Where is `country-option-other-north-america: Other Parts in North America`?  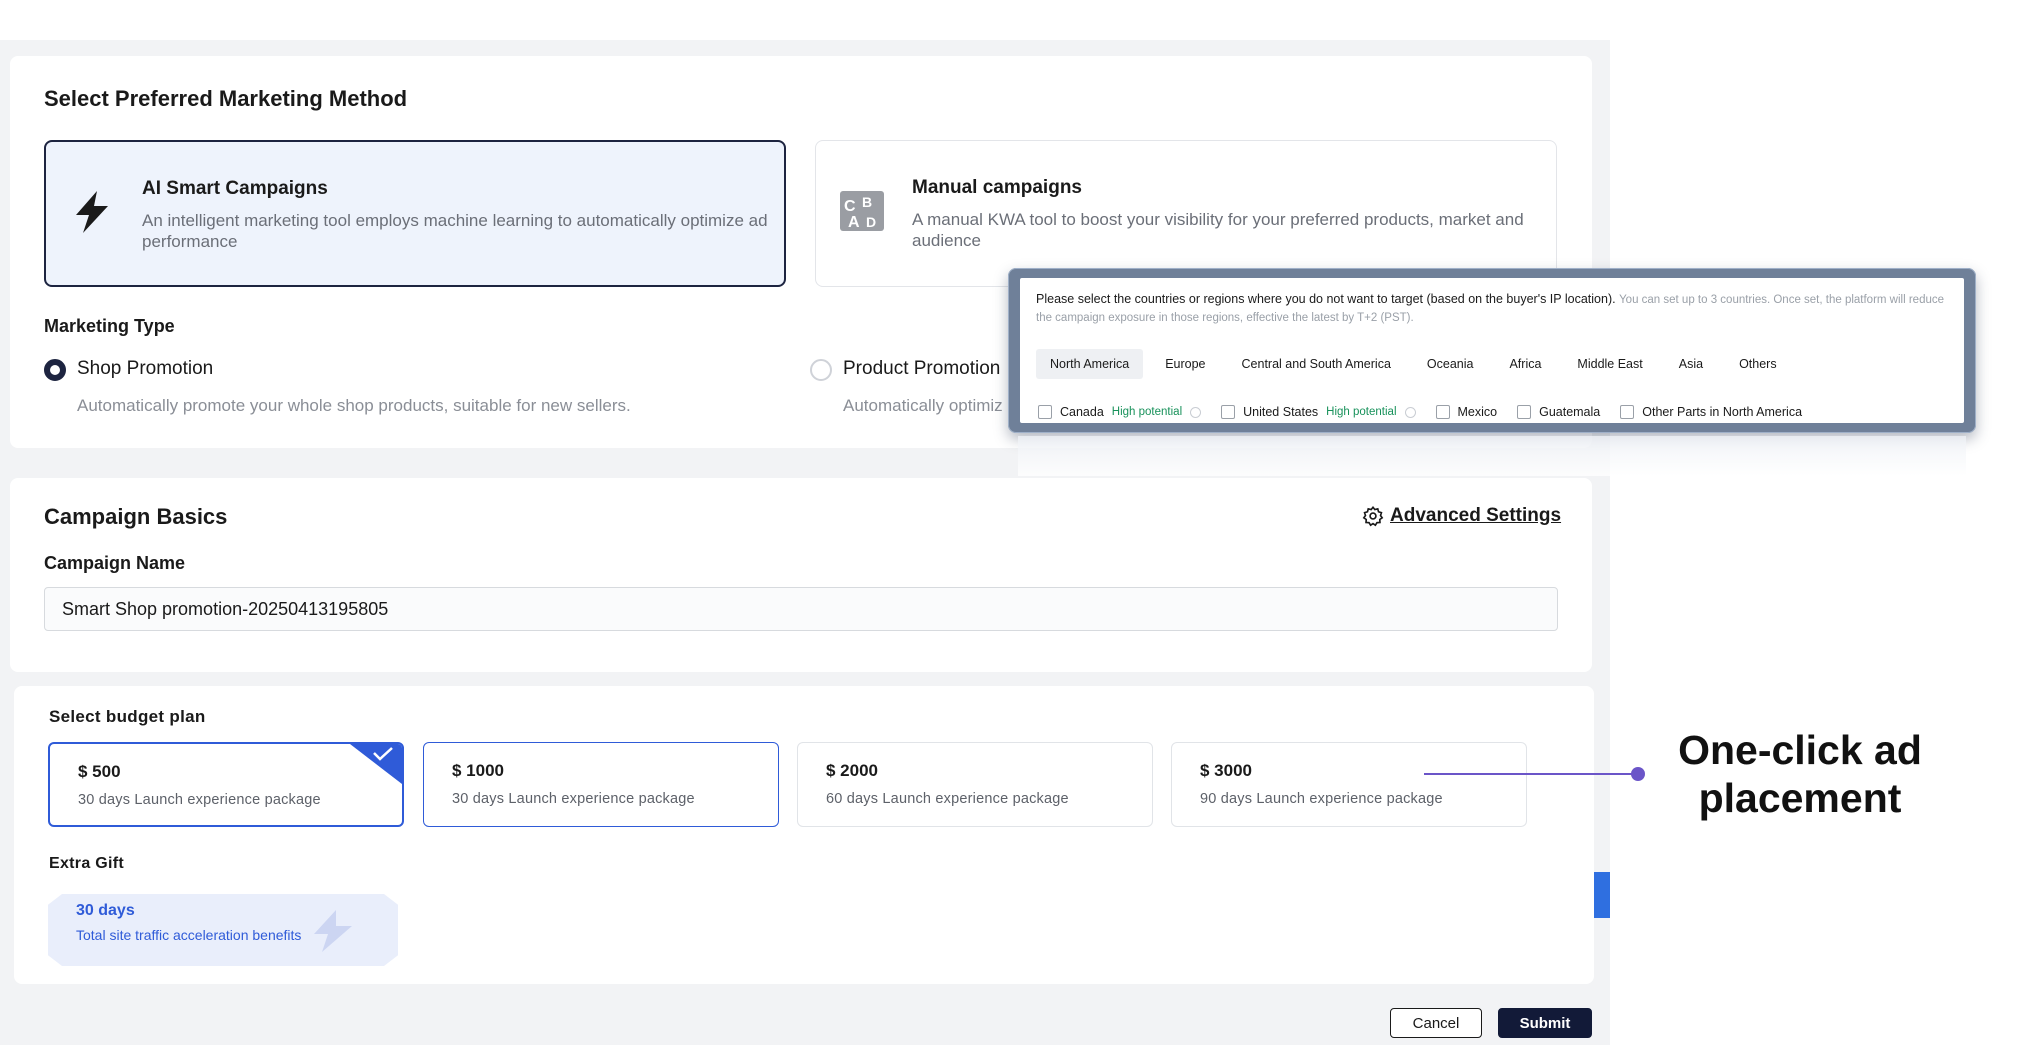
country-option-other-north-america: Other Parts in North America is located at coordinates (1711, 412).